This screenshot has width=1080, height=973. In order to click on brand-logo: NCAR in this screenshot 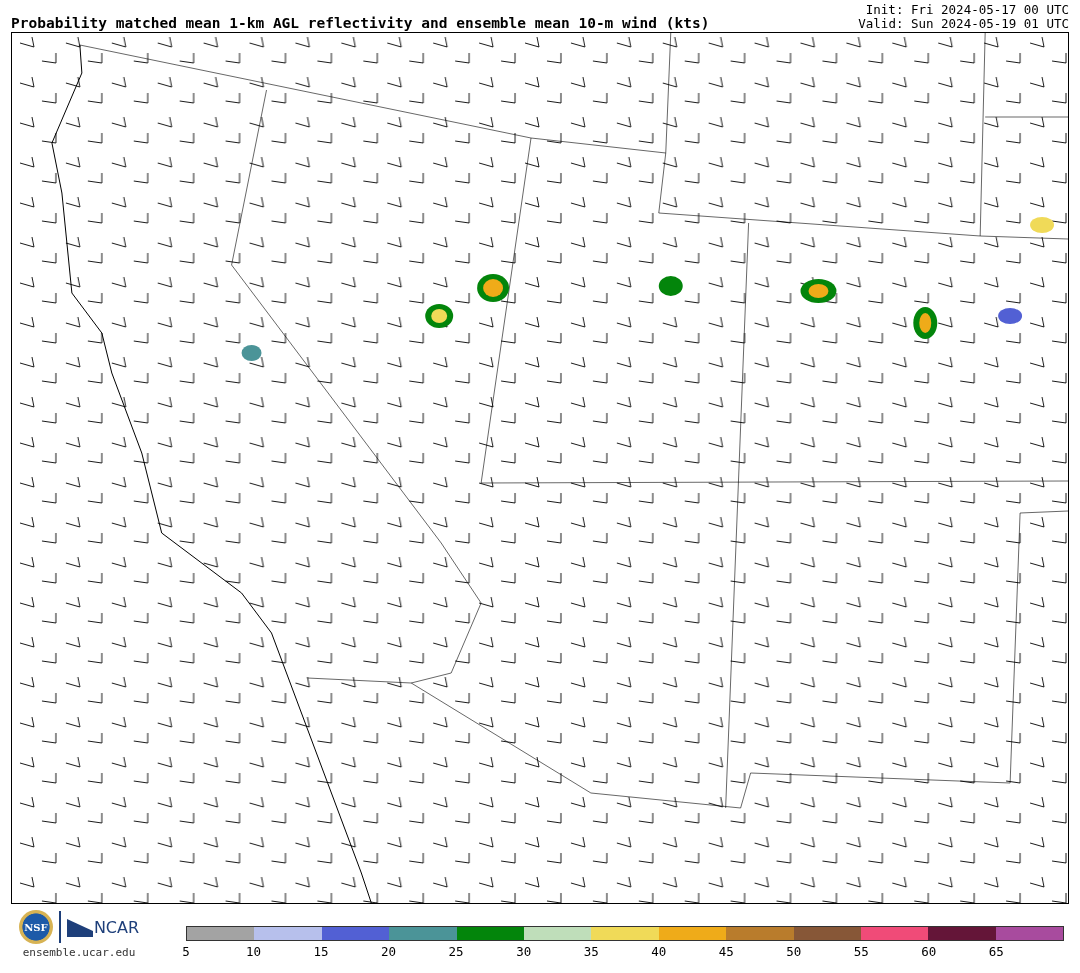, I will do `click(103, 927)`.